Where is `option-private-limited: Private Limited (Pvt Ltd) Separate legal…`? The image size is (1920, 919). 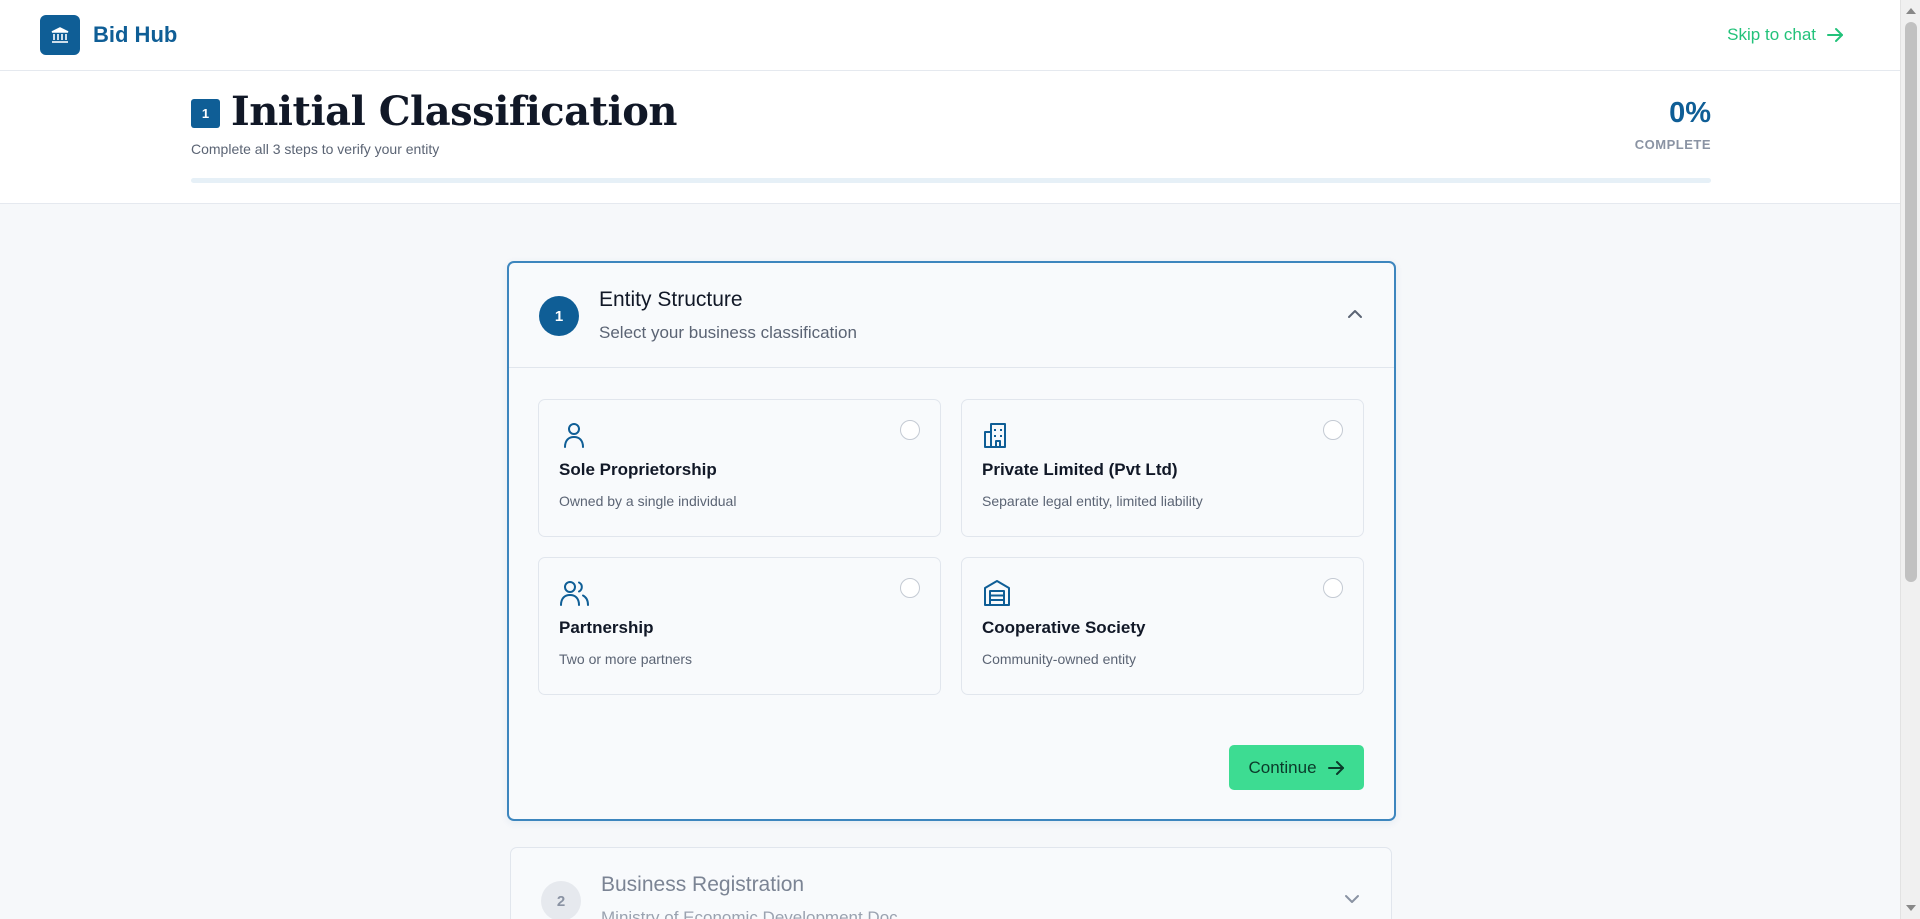
option-private-limited: Private Limited (Pvt Ltd) Separate legal… is located at coordinates (1162, 468).